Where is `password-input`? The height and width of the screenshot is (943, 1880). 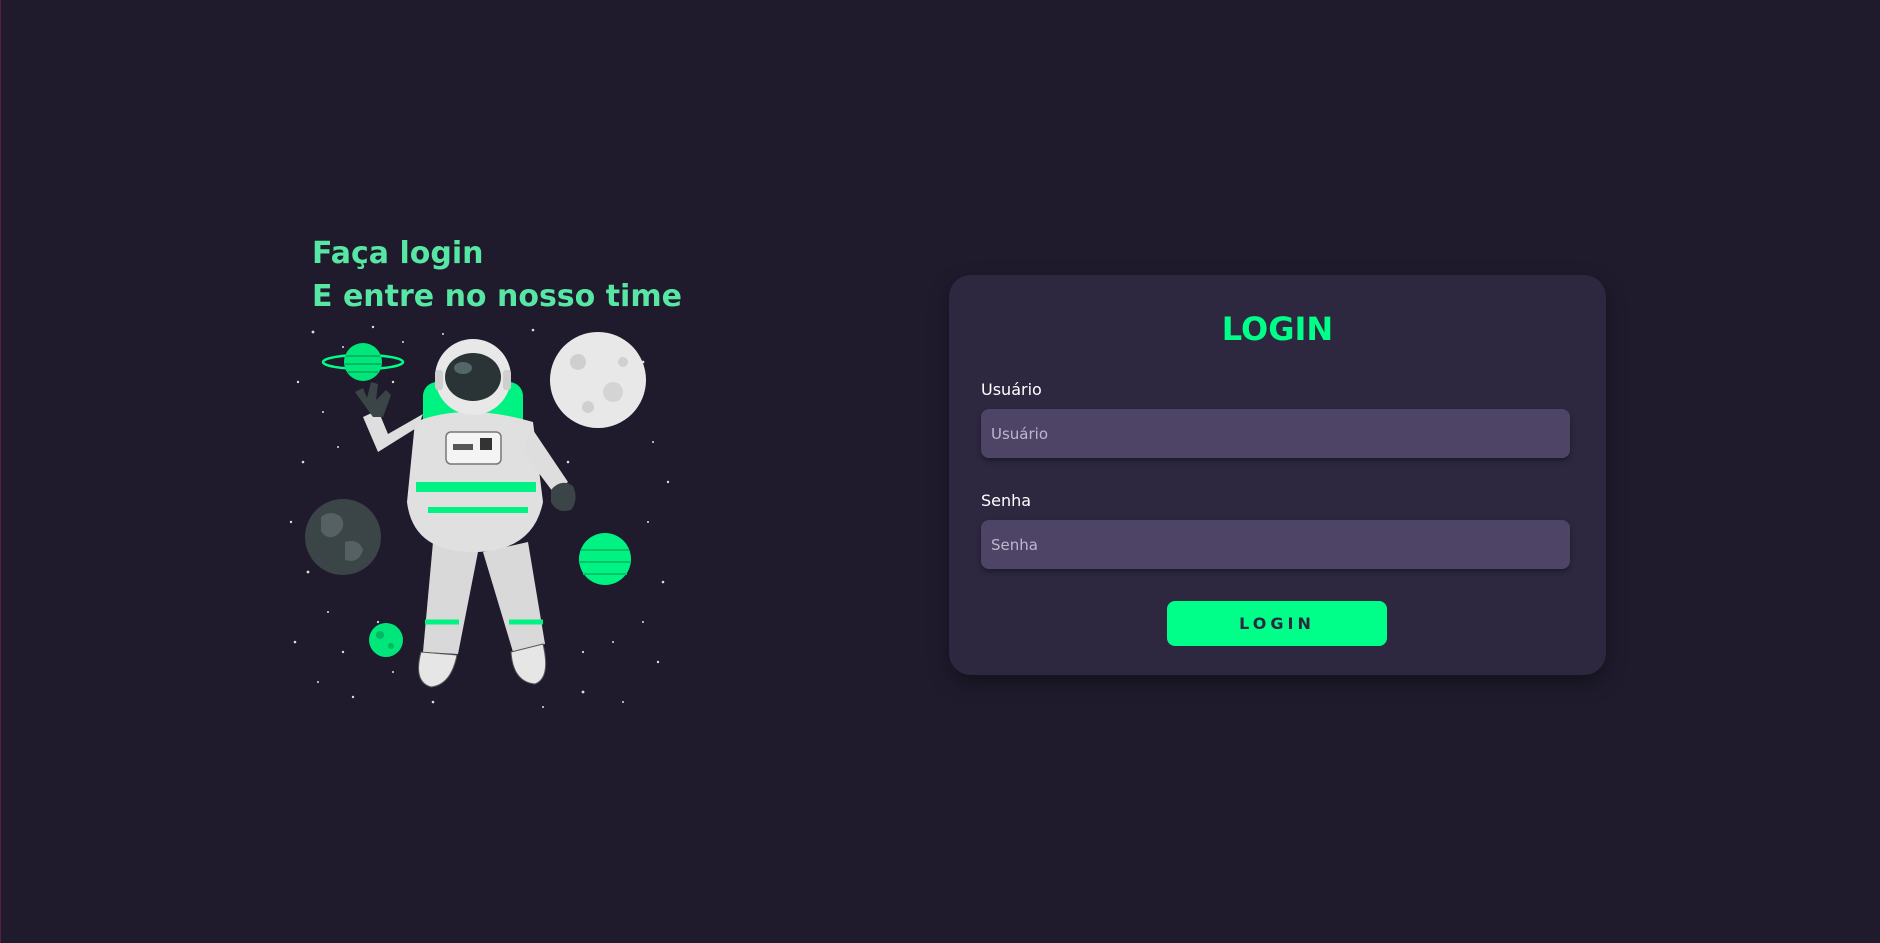 password-input is located at coordinates (1275, 544).